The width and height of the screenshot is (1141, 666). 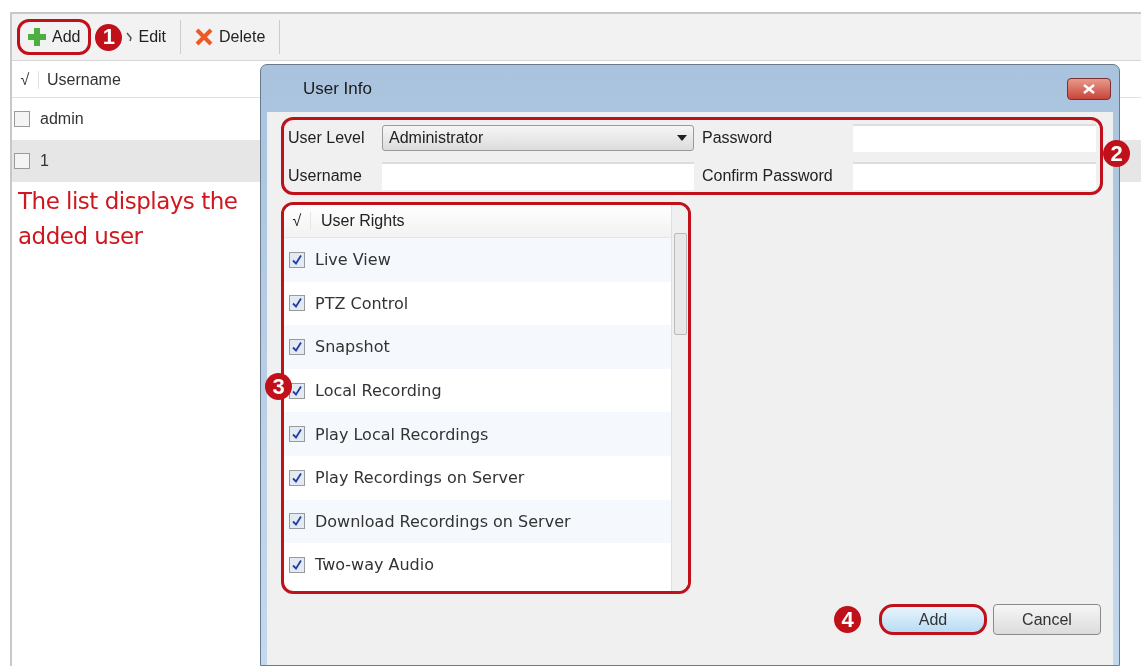 What do you see at coordinates (402, 434) in the screenshot?
I see `right-label: Play Local Recordings` at bounding box center [402, 434].